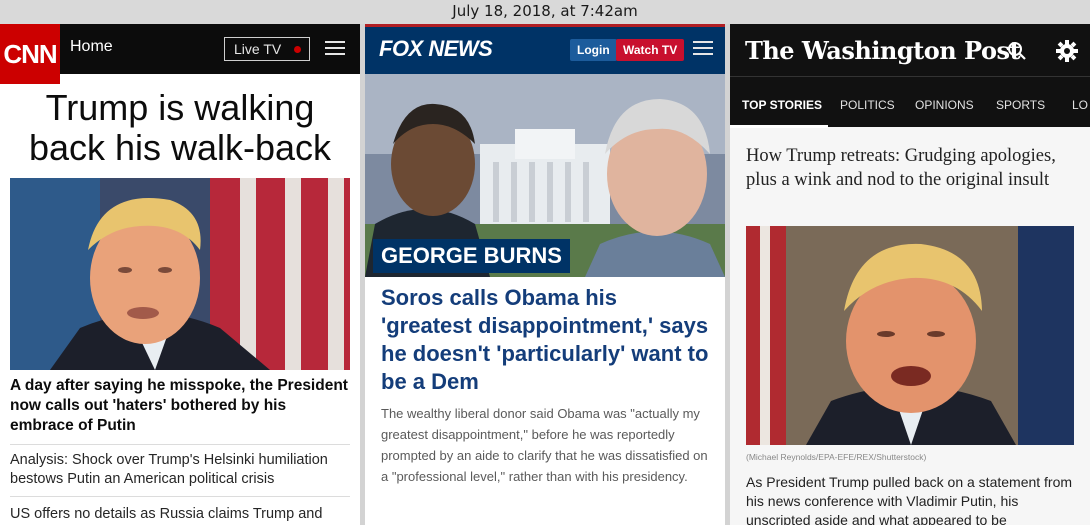  What do you see at coordinates (944, 105) in the screenshot?
I see `tab-opinions: OPINIONS` at bounding box center [944, 105].